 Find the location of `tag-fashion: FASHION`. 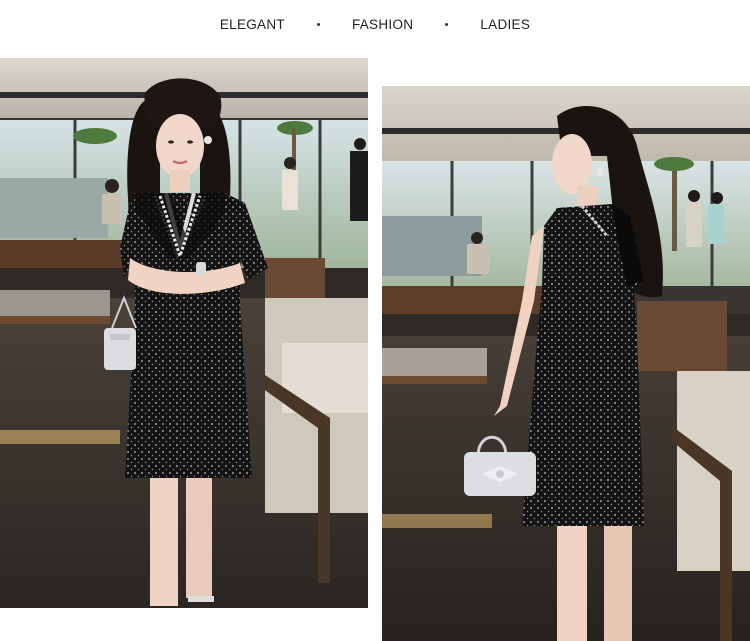

tag-fashion: FASHION is located at coordinates (382, 24).